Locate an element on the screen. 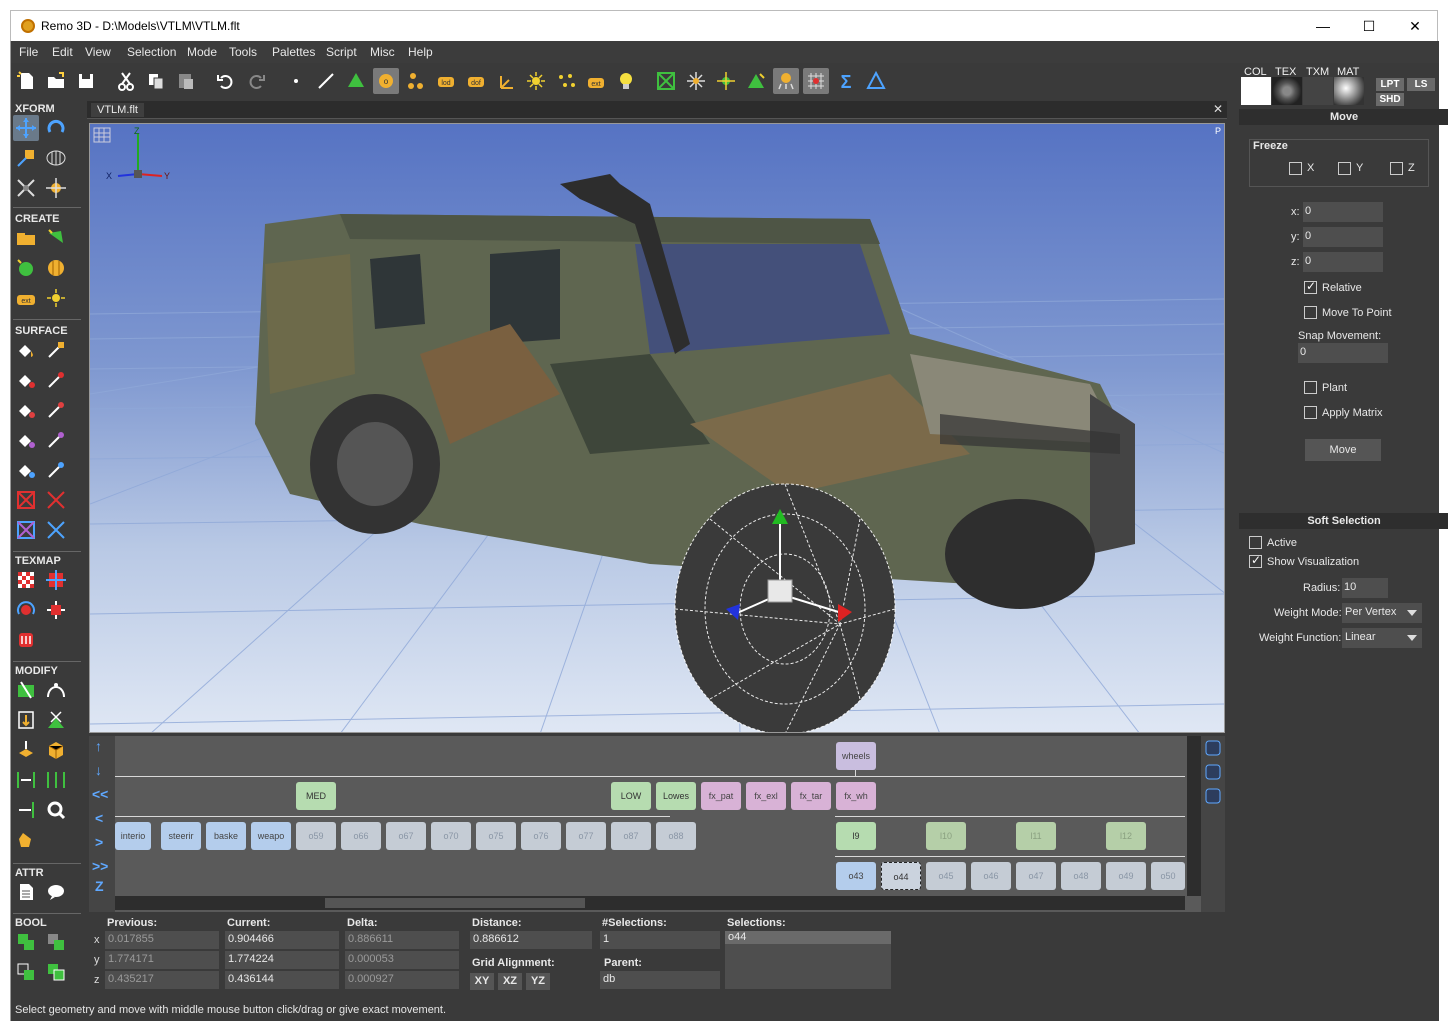 The width and height of the screenshot is (1448, 1032). modify-bend-icon is located at coordinates (56, 690).